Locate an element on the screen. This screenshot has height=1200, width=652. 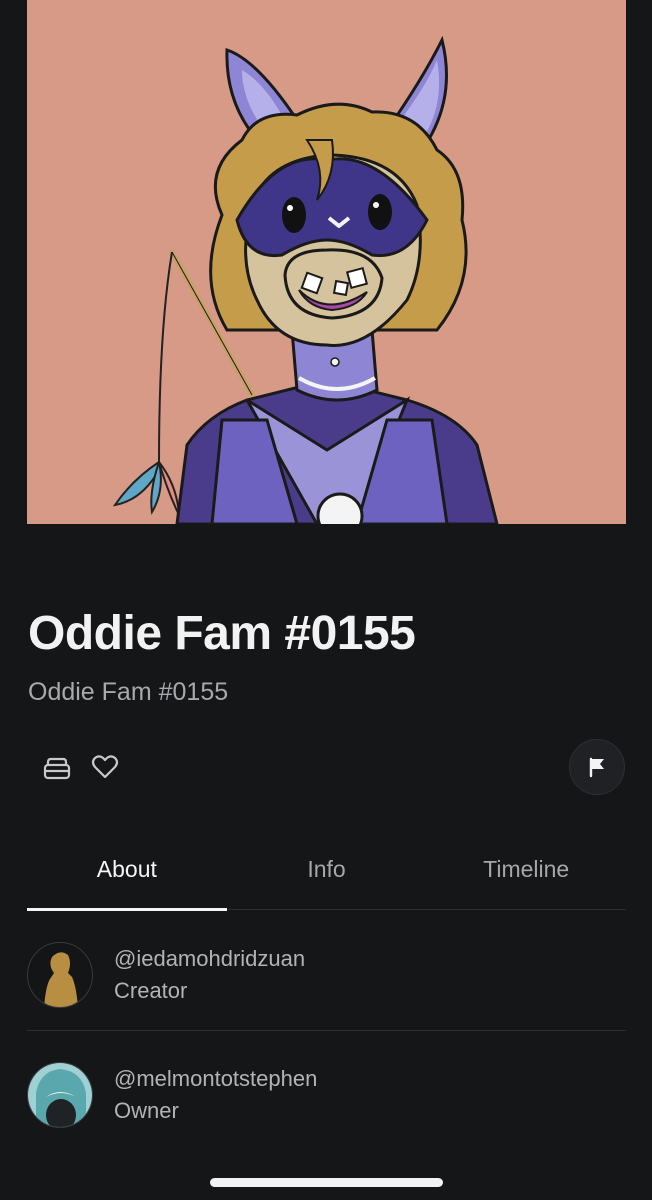
collection-button is located at coordinates (57, 767).